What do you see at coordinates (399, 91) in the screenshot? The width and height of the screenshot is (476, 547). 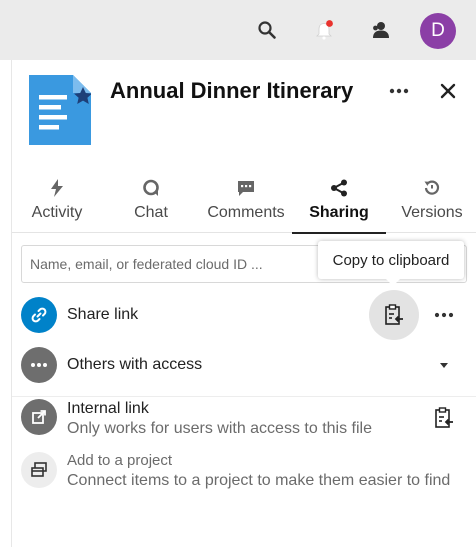 I see `file-more-actions-button` at bounding box center [399, 91].